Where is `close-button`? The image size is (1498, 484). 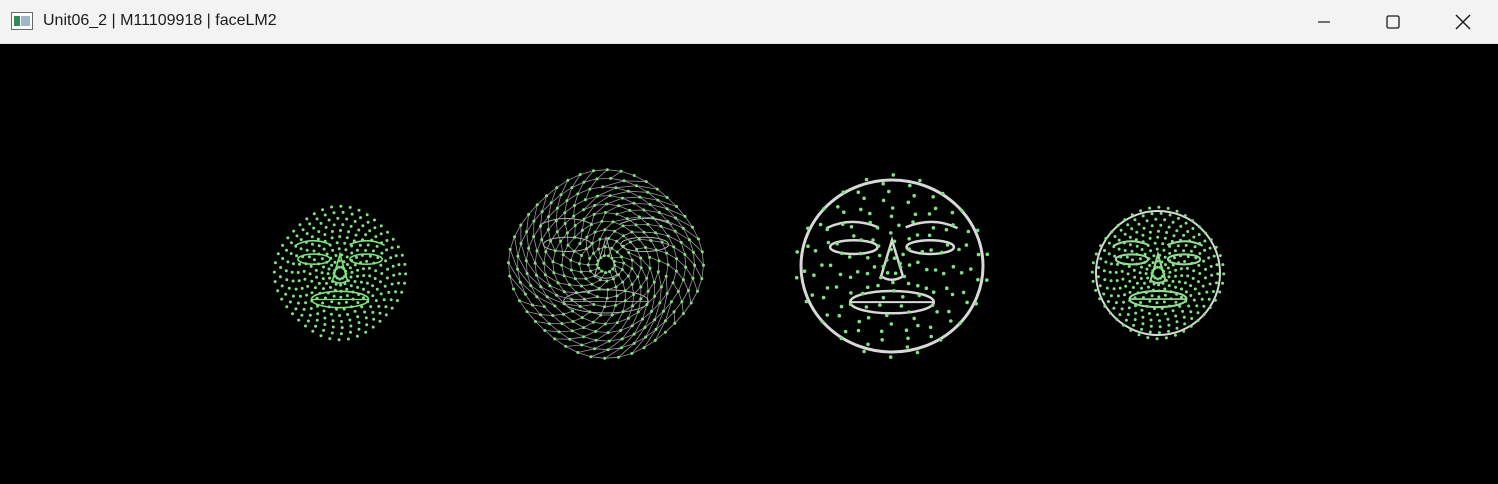
close-button is located at coordinates (1463, 22).